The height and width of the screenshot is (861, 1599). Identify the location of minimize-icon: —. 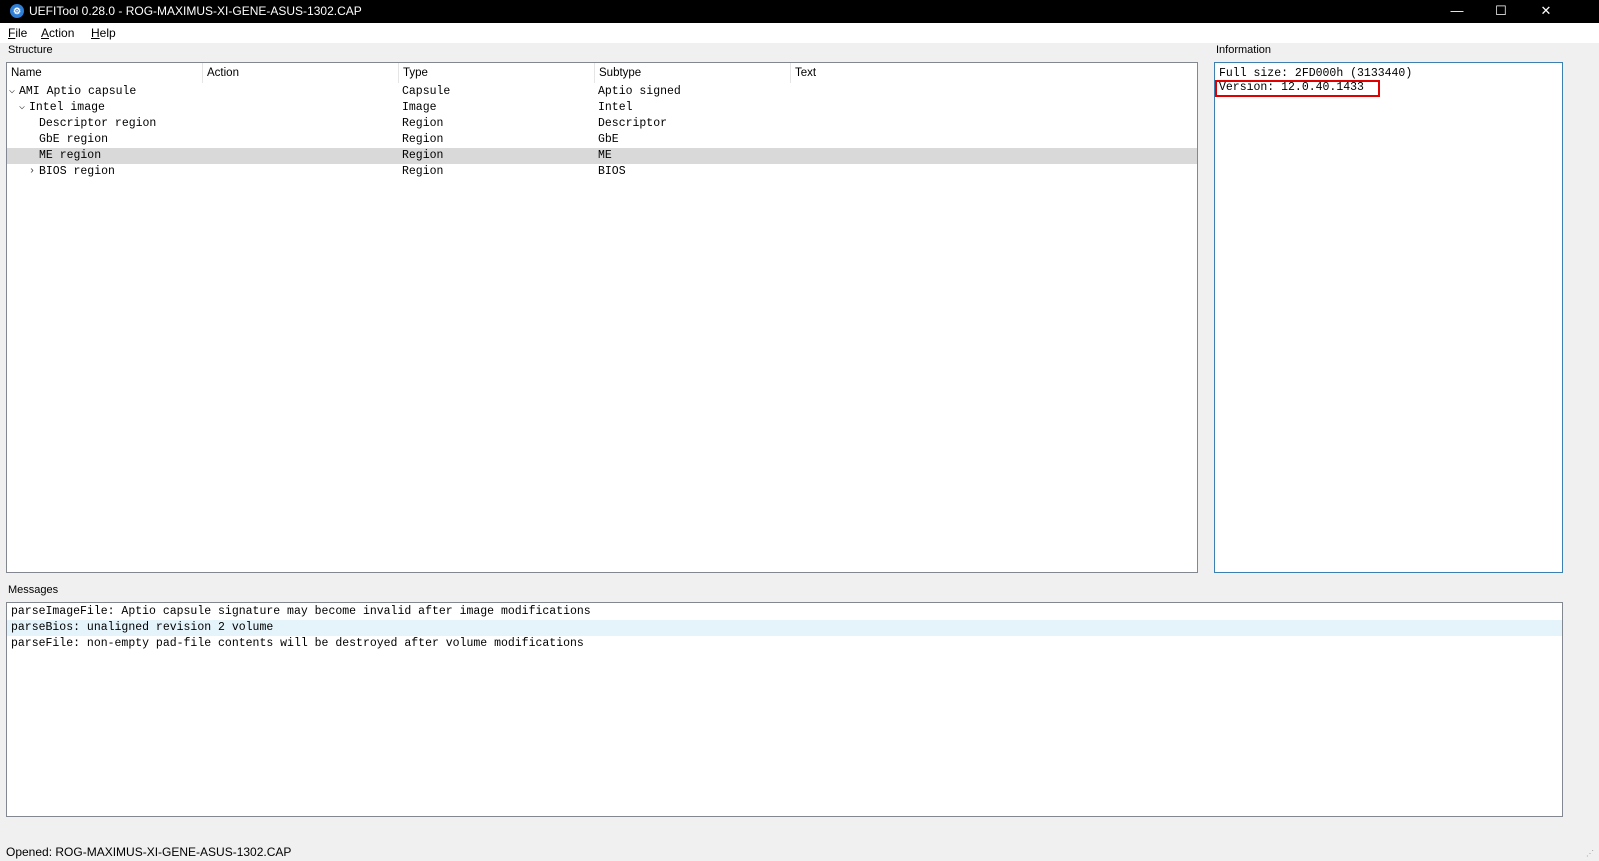
(1457, 11).